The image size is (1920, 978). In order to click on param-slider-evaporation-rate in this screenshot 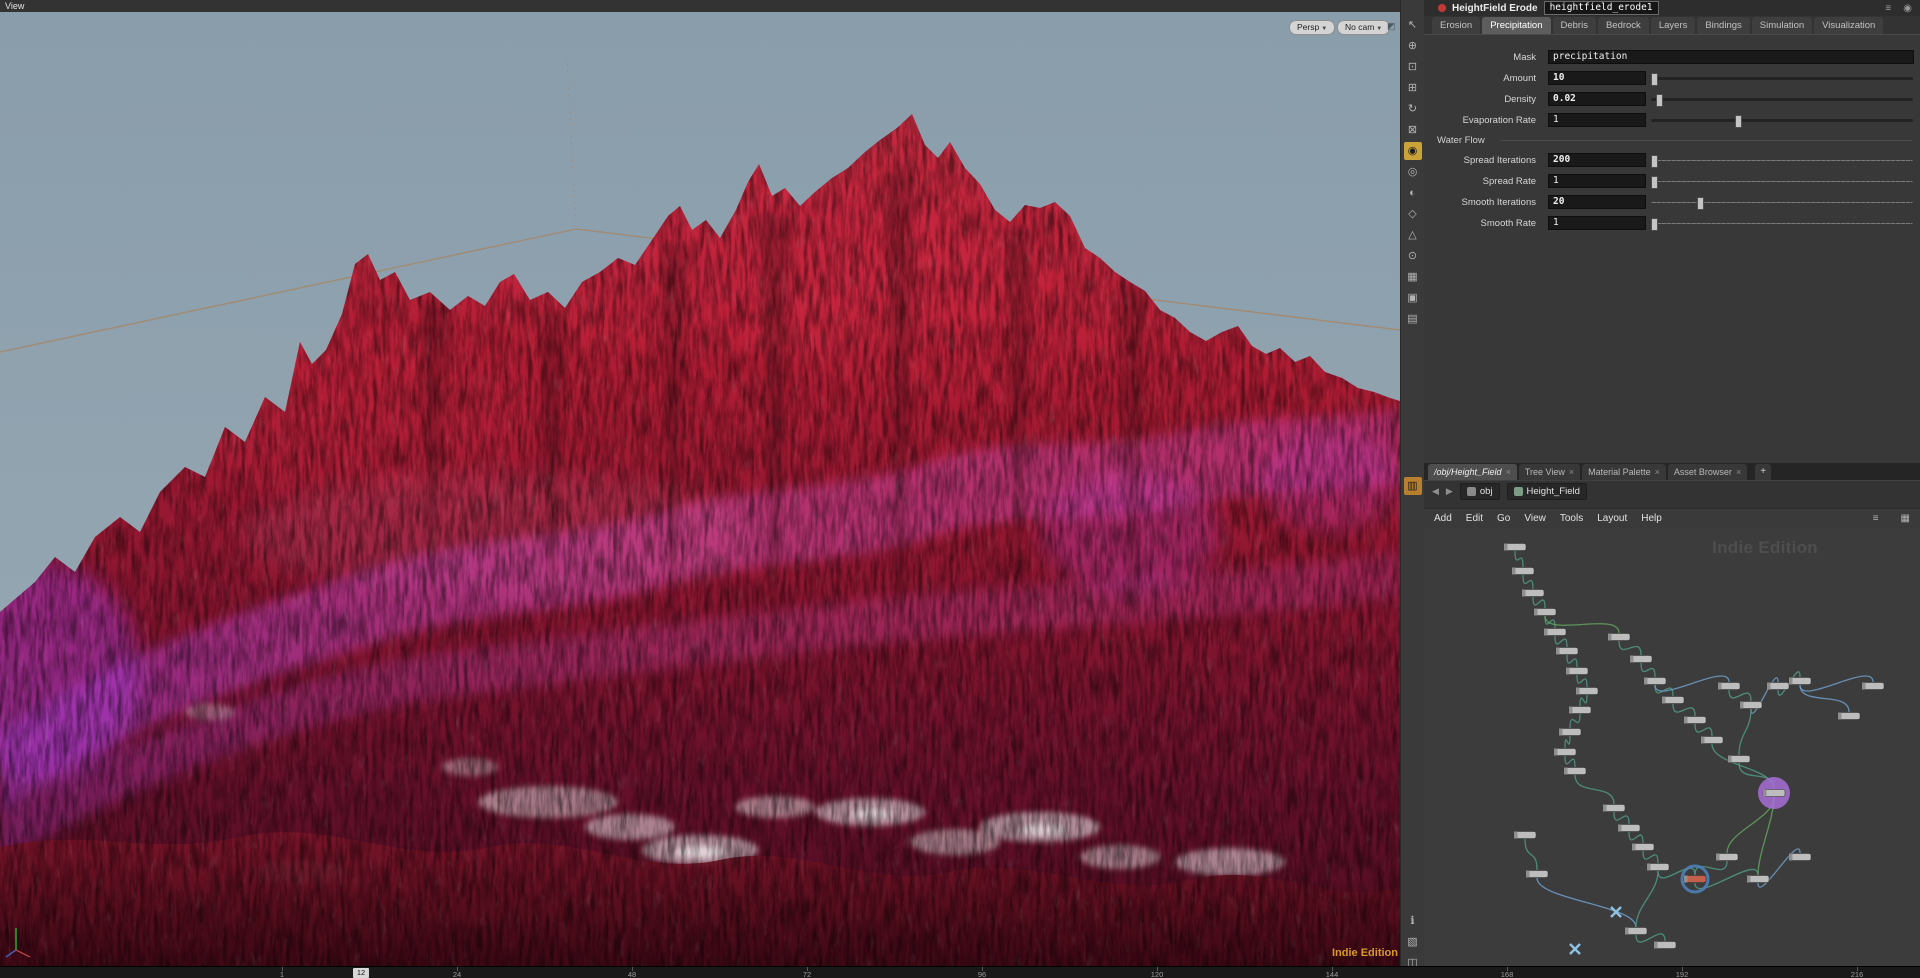, I will do `click(1782, 121)`.